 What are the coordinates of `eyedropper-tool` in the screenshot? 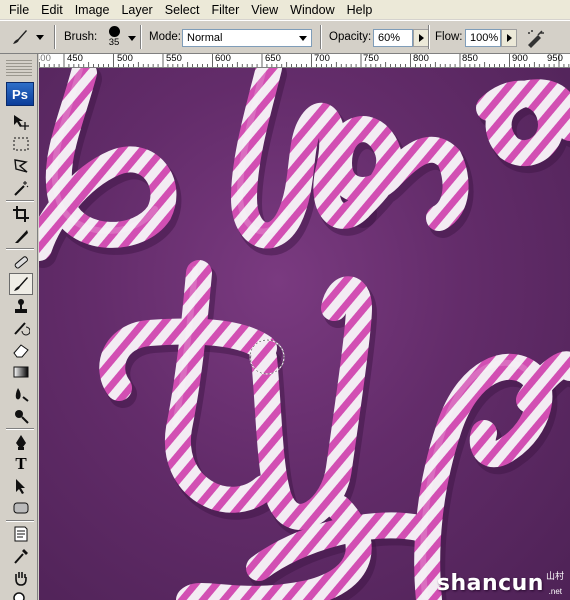 It's located at (21, 556).